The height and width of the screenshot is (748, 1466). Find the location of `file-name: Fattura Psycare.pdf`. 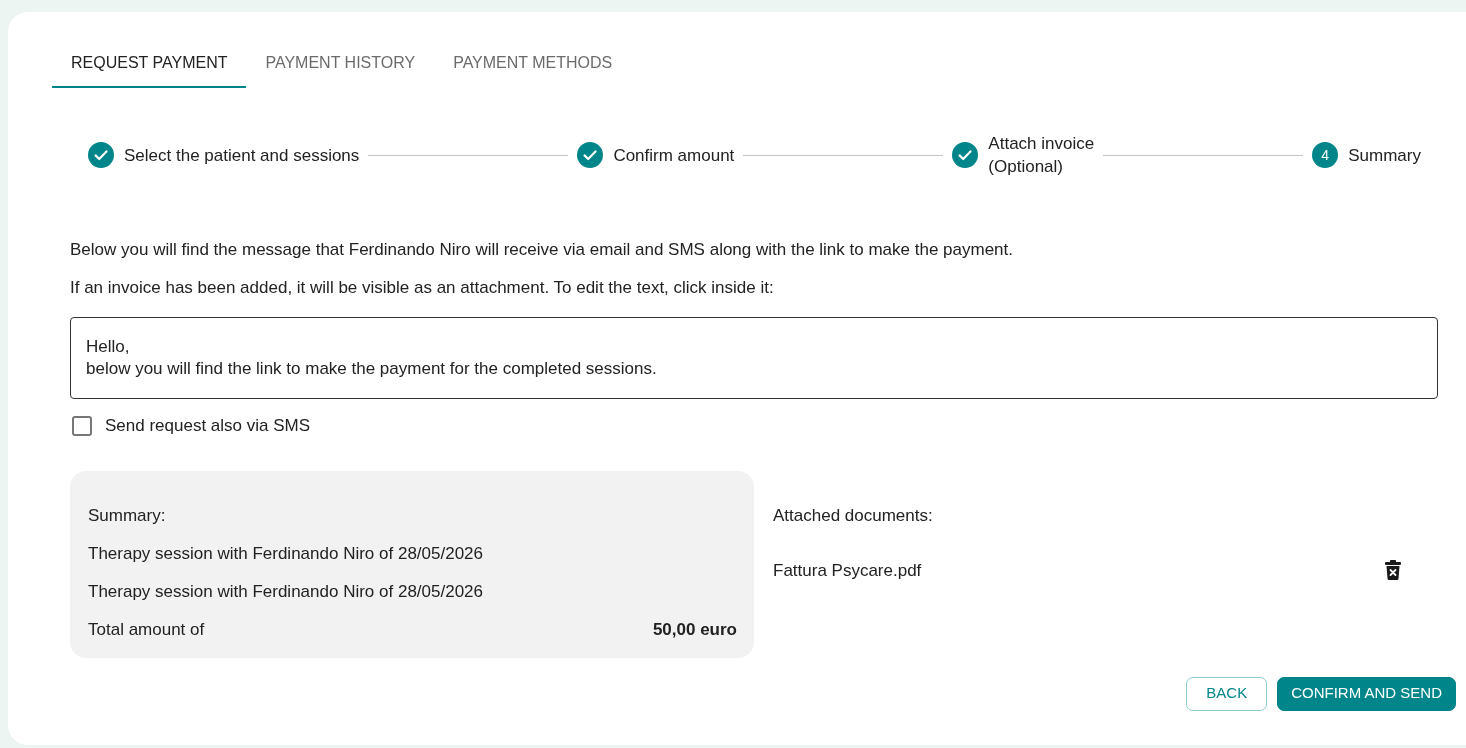

file-name: Fattura Psycare.pdf is located at coordinates (847, 570).